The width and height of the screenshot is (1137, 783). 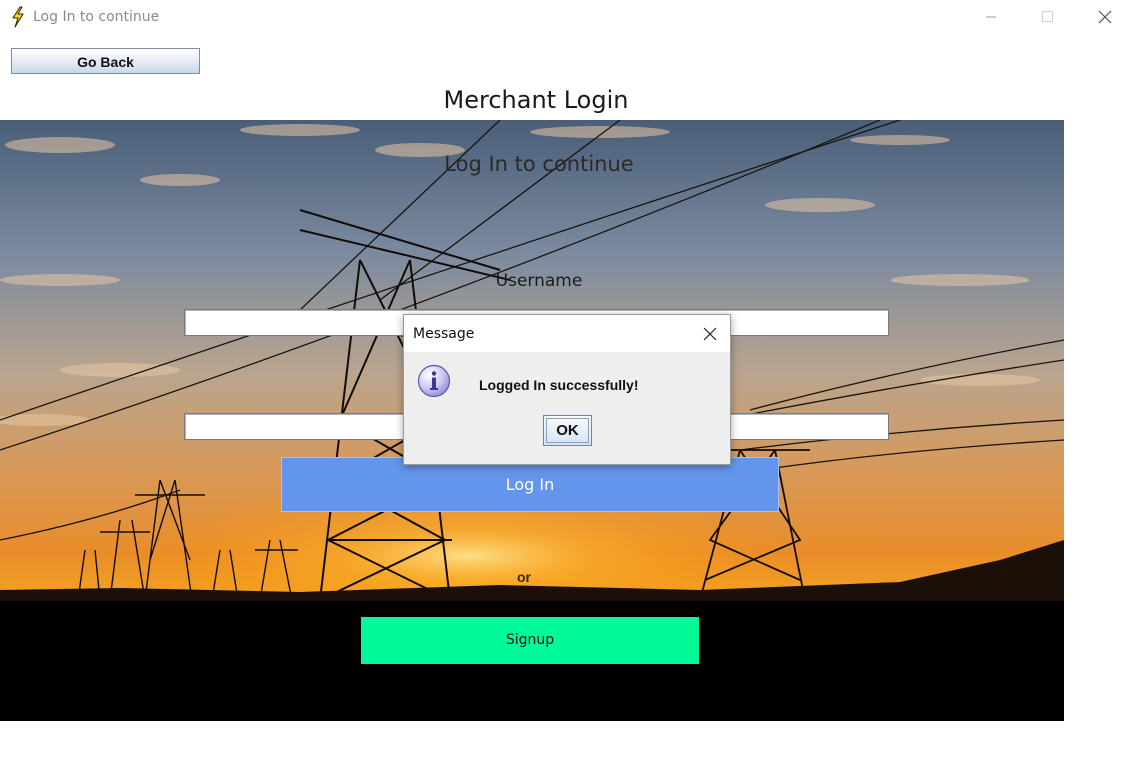 I want to click on window-title: Log In to continue, so click(x=96, y=17).